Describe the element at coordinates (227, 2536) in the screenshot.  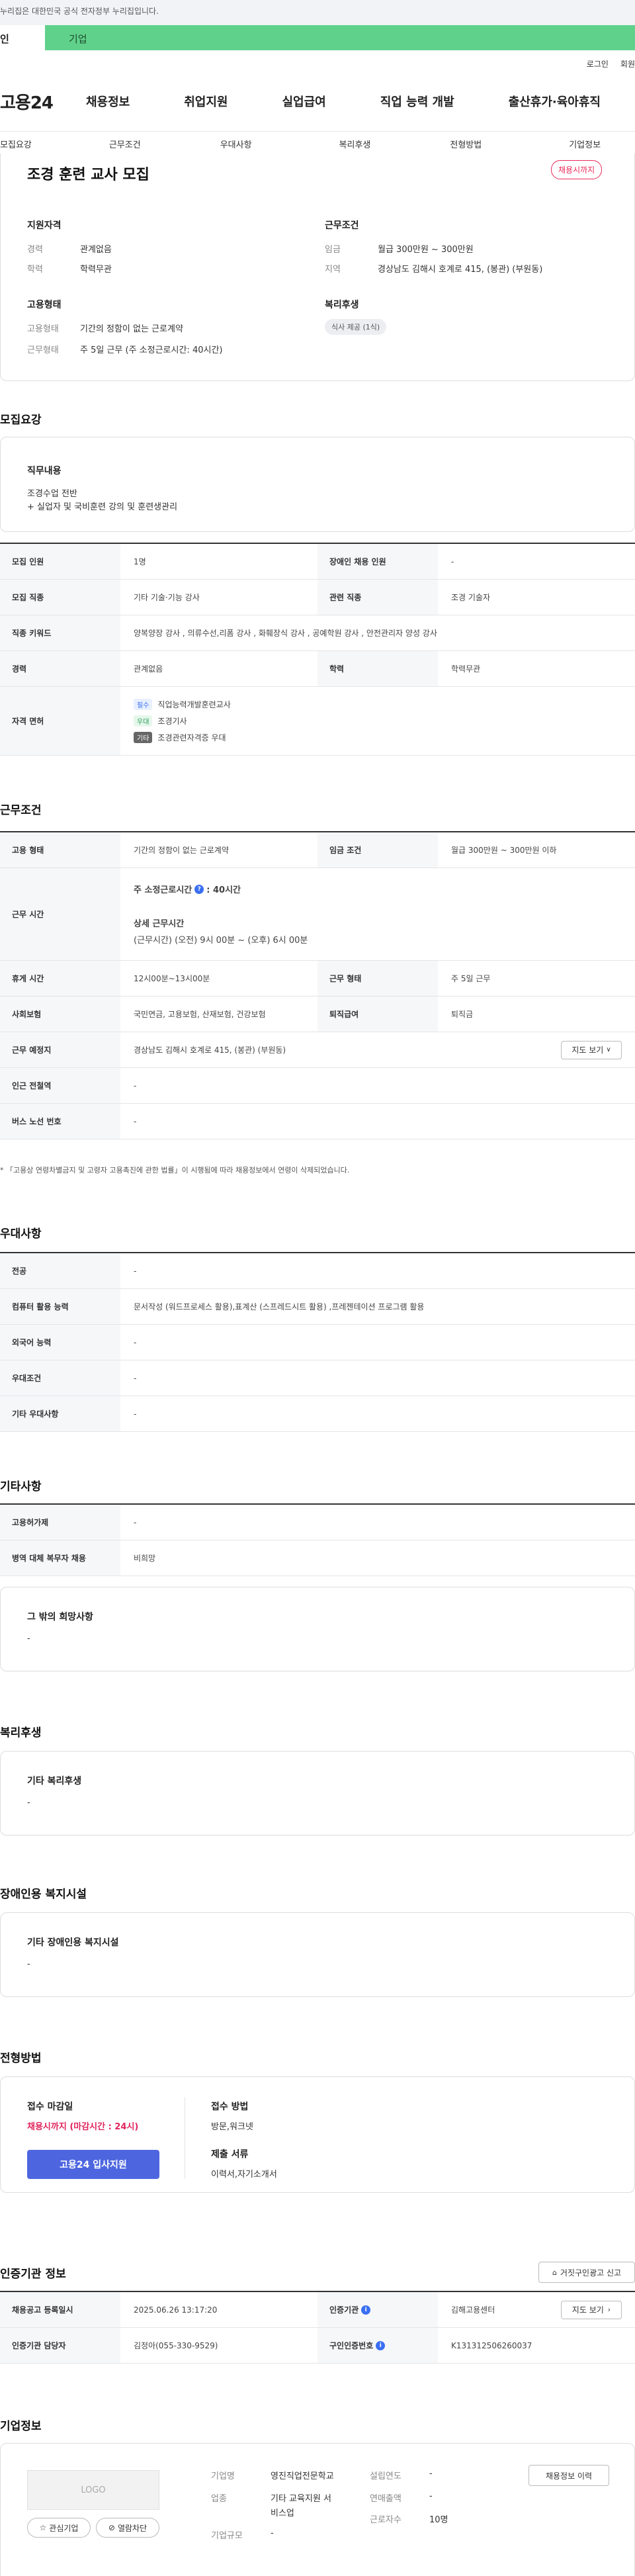
I see `company-size-label: 기업규모` at that location.